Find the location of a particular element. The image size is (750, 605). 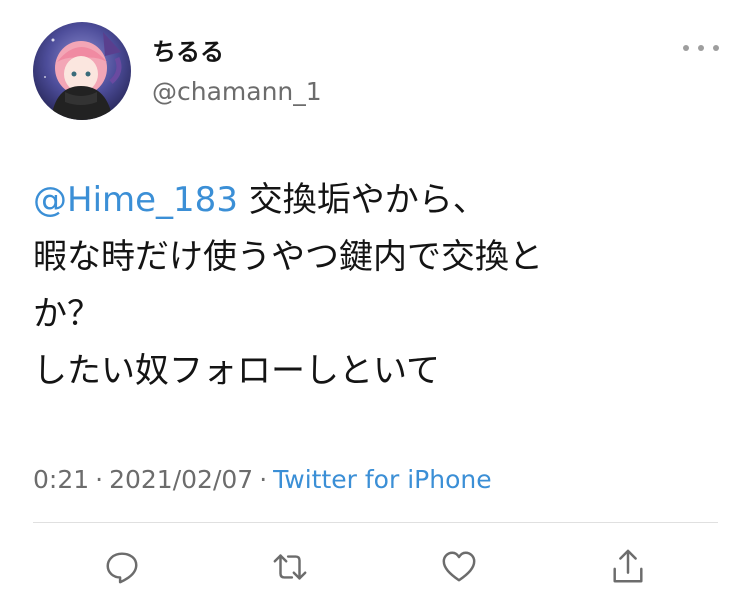

tweet-text-line: したい奴フォローしといて is located at coordinates (236, 371).